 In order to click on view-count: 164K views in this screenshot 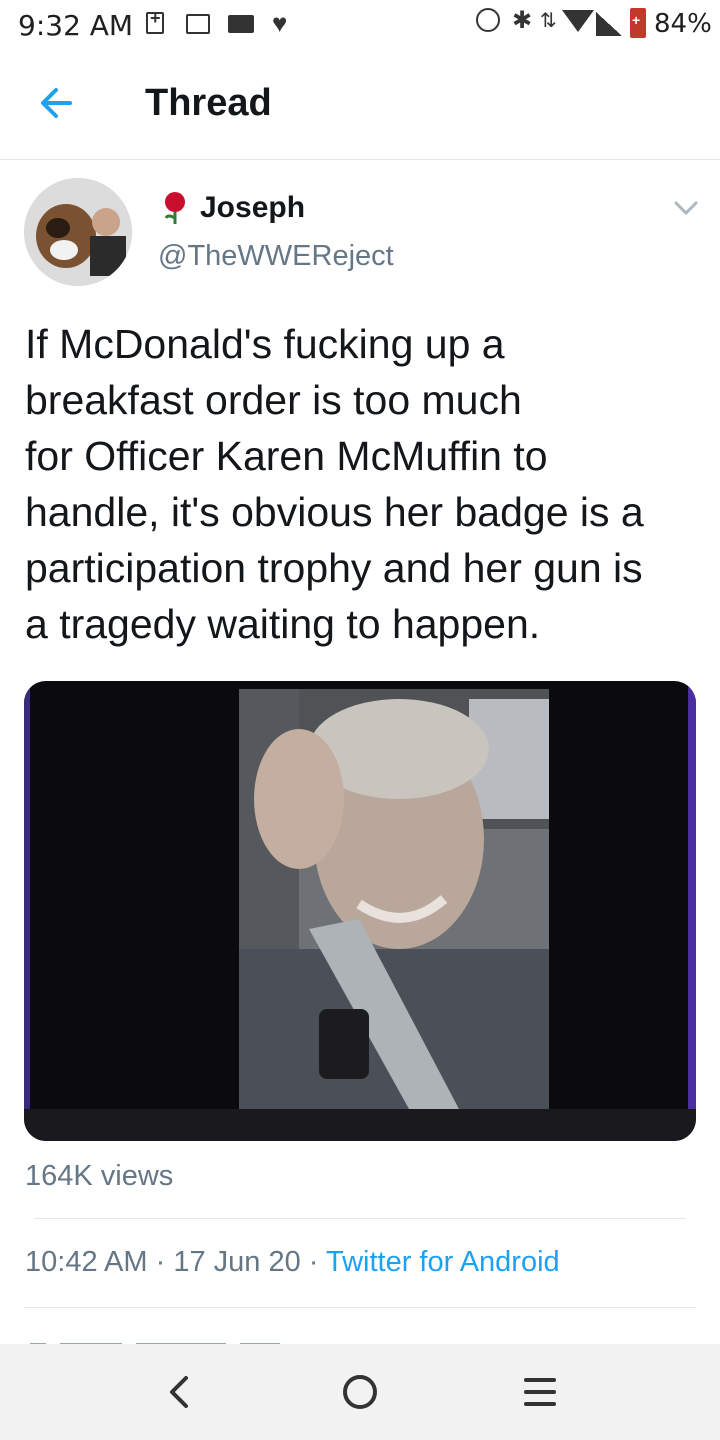, I will do `click(99, 1176)`.